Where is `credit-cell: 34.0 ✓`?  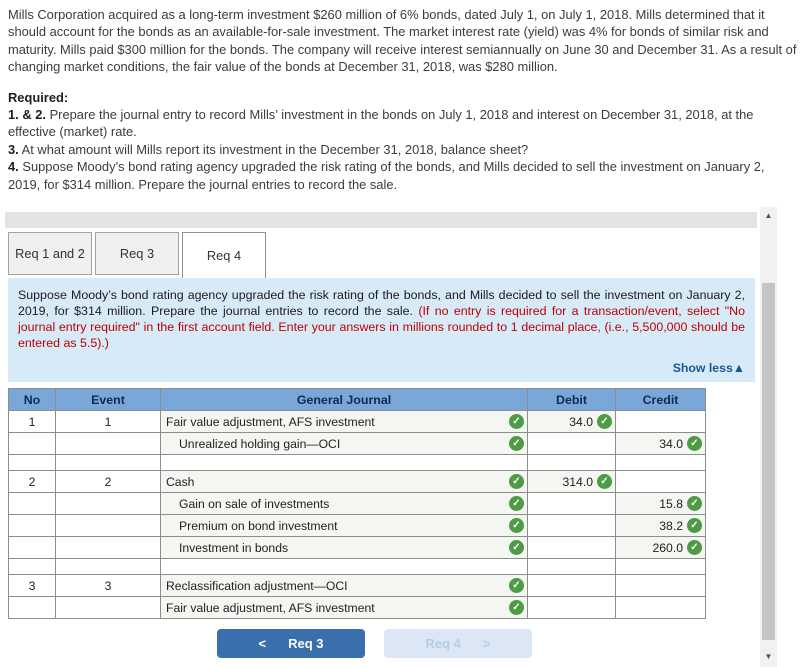 credit-cell: 34.0 ✓ is located at coordinates (660, 443).